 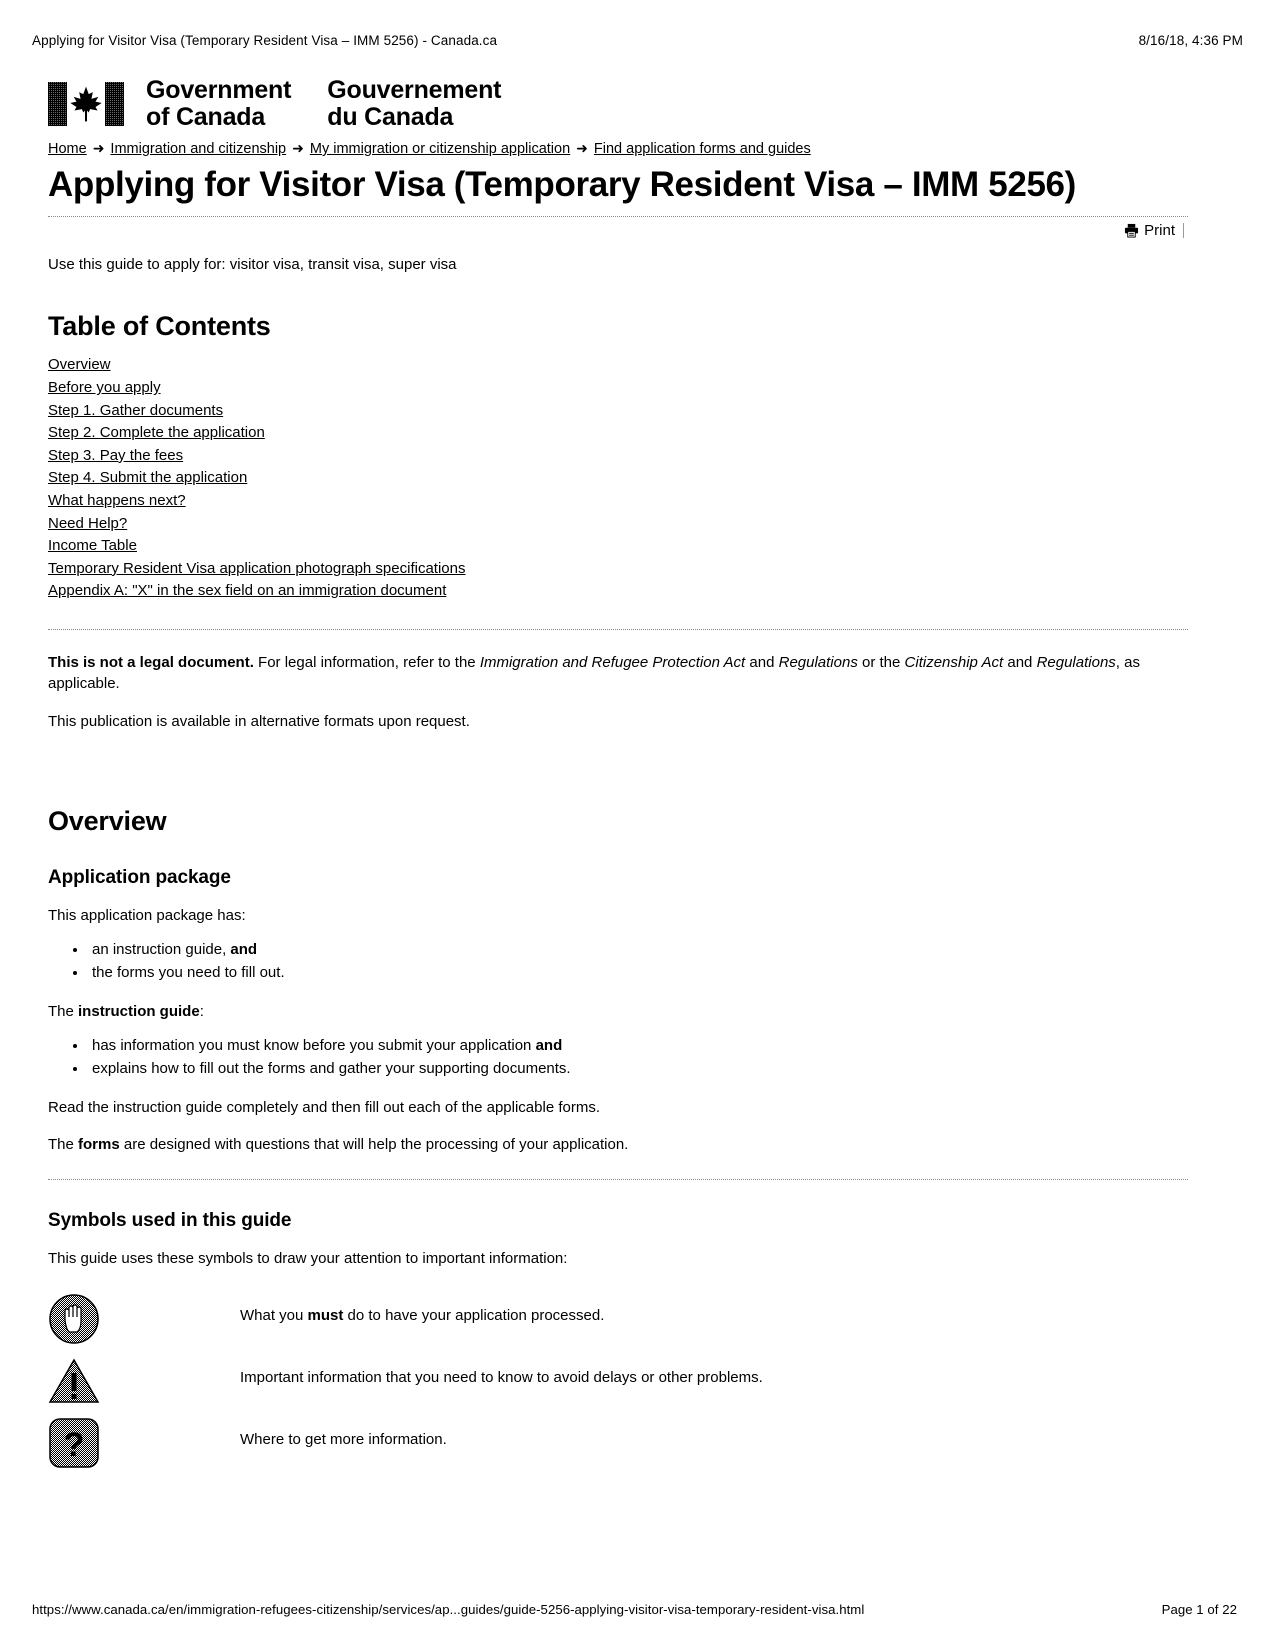 What do you see at coordinates (366, 663) in the screenshot?
I see `disclaimer-text-1: For legal information, refer to the` at bounding box center [366, 663].